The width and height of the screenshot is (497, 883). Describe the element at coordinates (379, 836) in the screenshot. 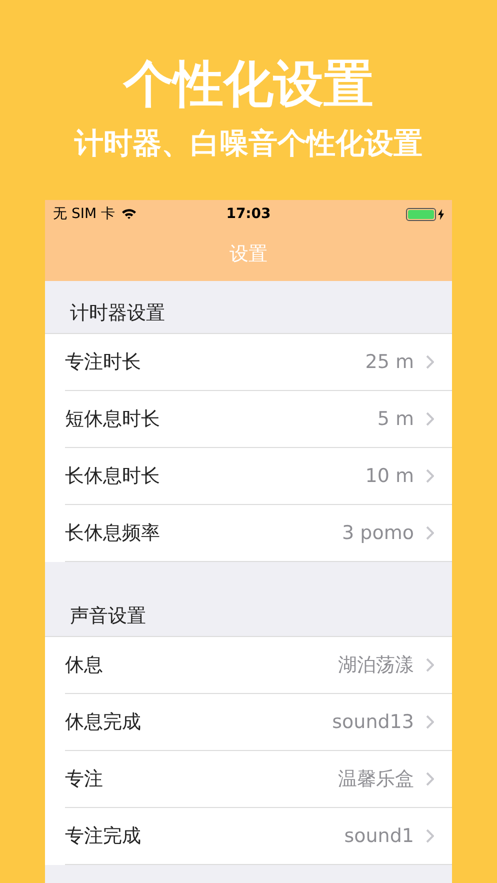

I see `row-value: sound1` at that location.